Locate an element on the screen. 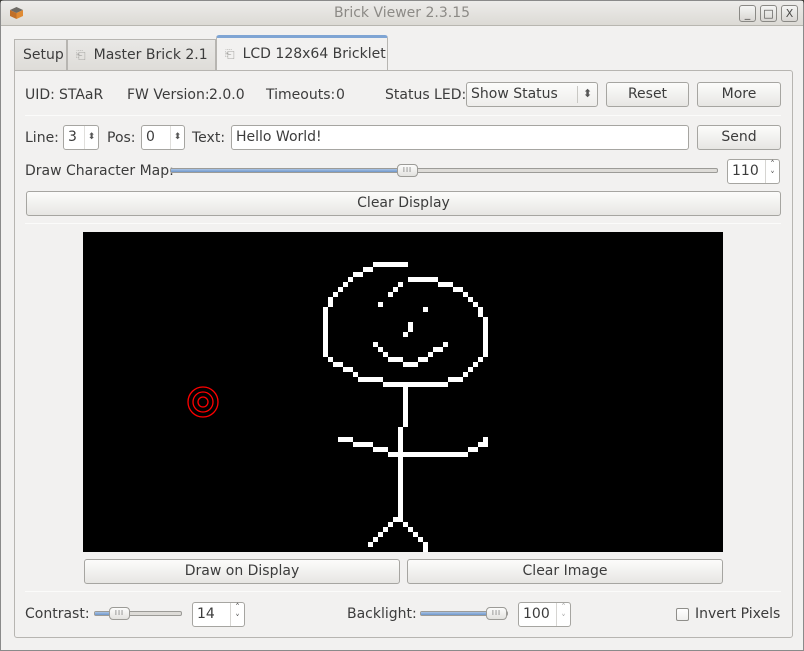 Image resolution: width=804 pixels, height=651 pixels. maximize-icon: □ is located at coordinates (768, 13).